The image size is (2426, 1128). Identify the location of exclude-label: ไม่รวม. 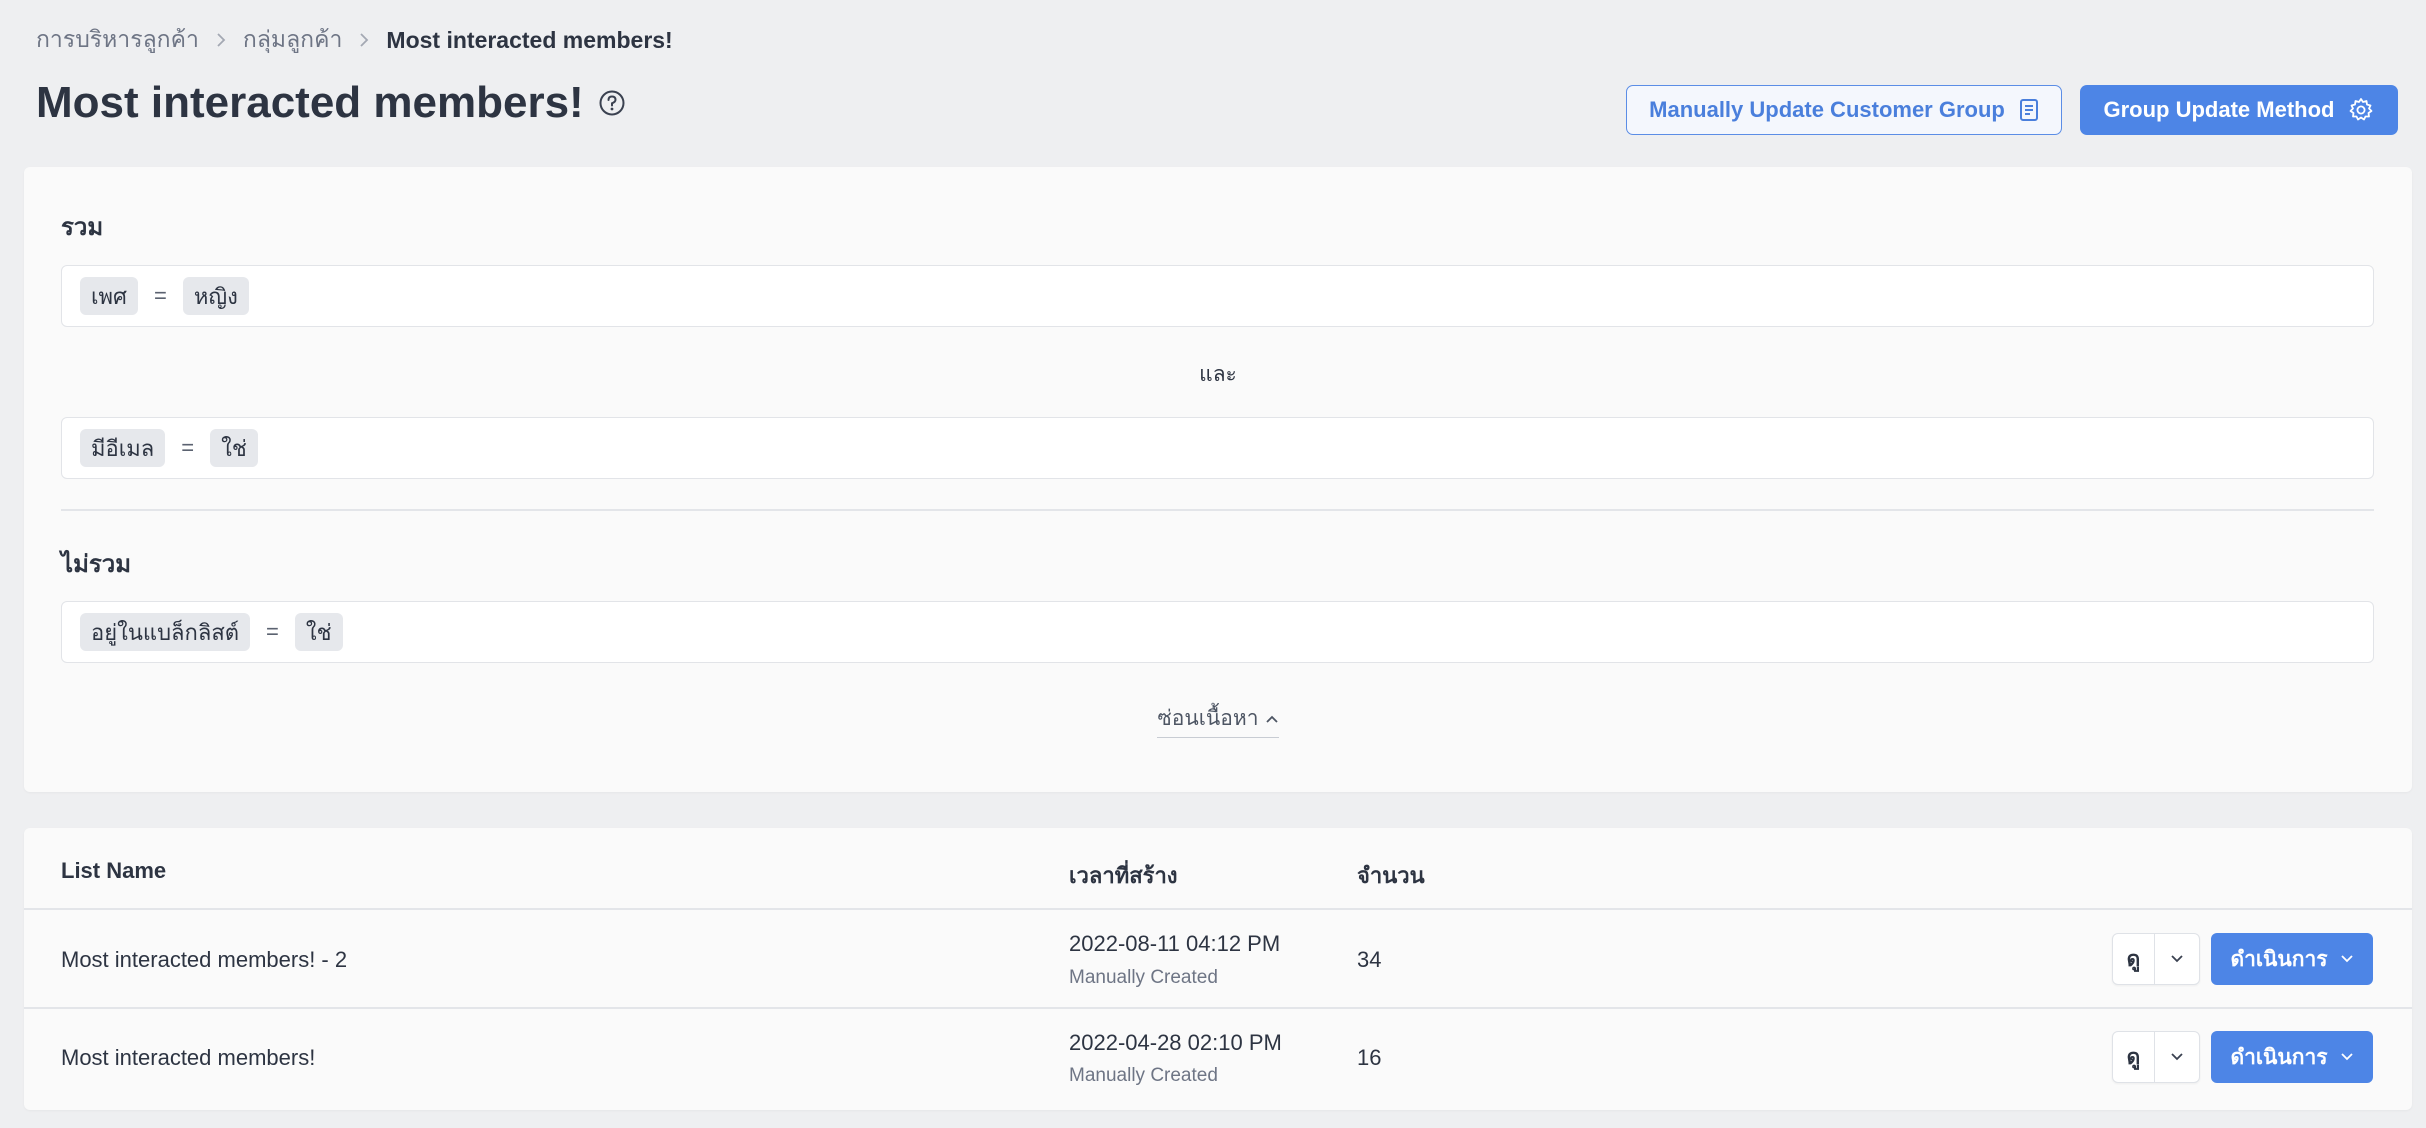
(96, 564).